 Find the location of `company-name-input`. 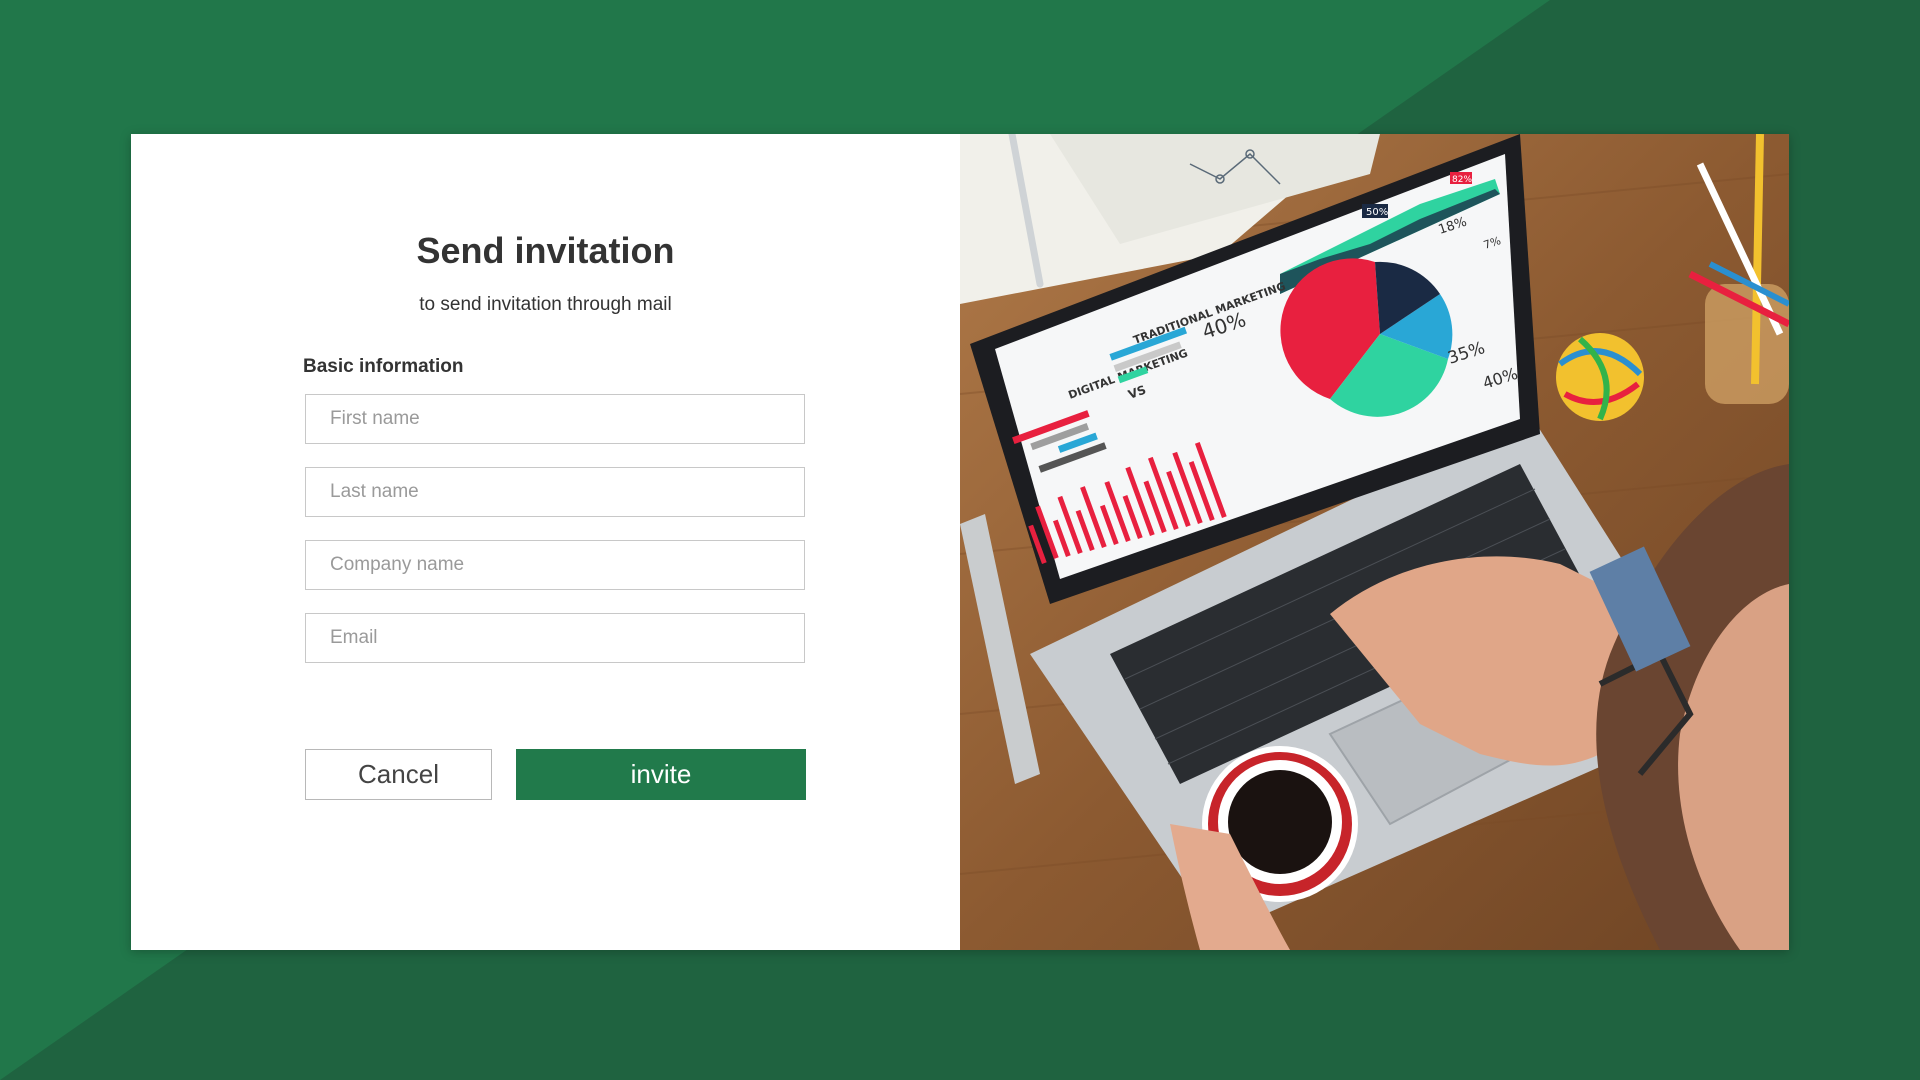

company-name-input is located at coordinates (555, 565).